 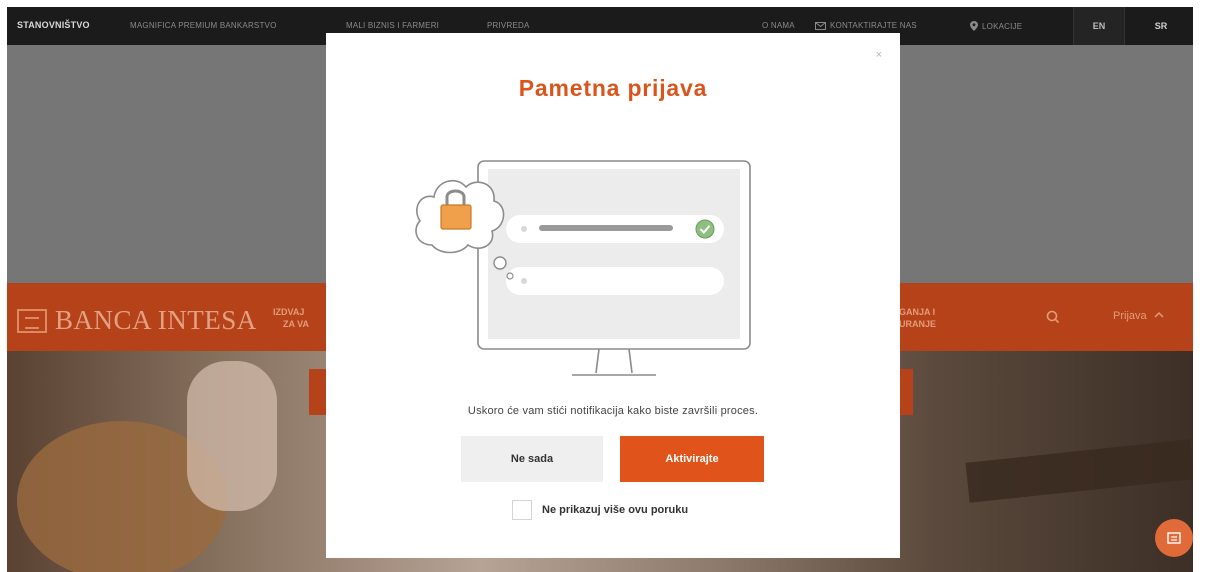 What do you see at coordinates (456, 217) in the screenshot?
I see `padlock-icon` at bounding box center [456, 217].